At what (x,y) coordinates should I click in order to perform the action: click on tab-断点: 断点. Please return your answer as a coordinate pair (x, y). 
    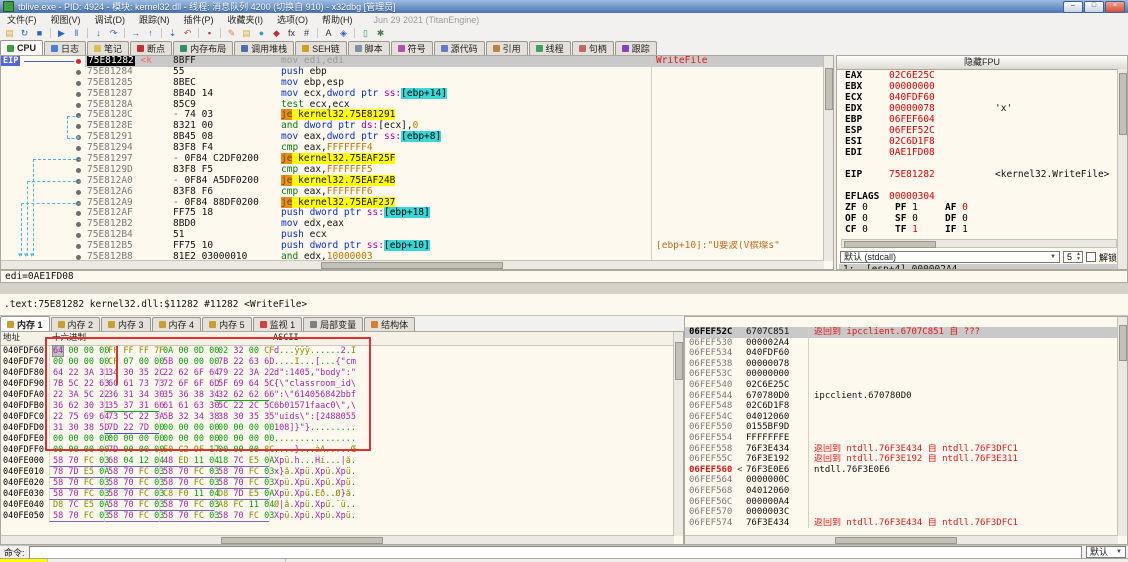
    Looking at the image, I should click on (151, 48).